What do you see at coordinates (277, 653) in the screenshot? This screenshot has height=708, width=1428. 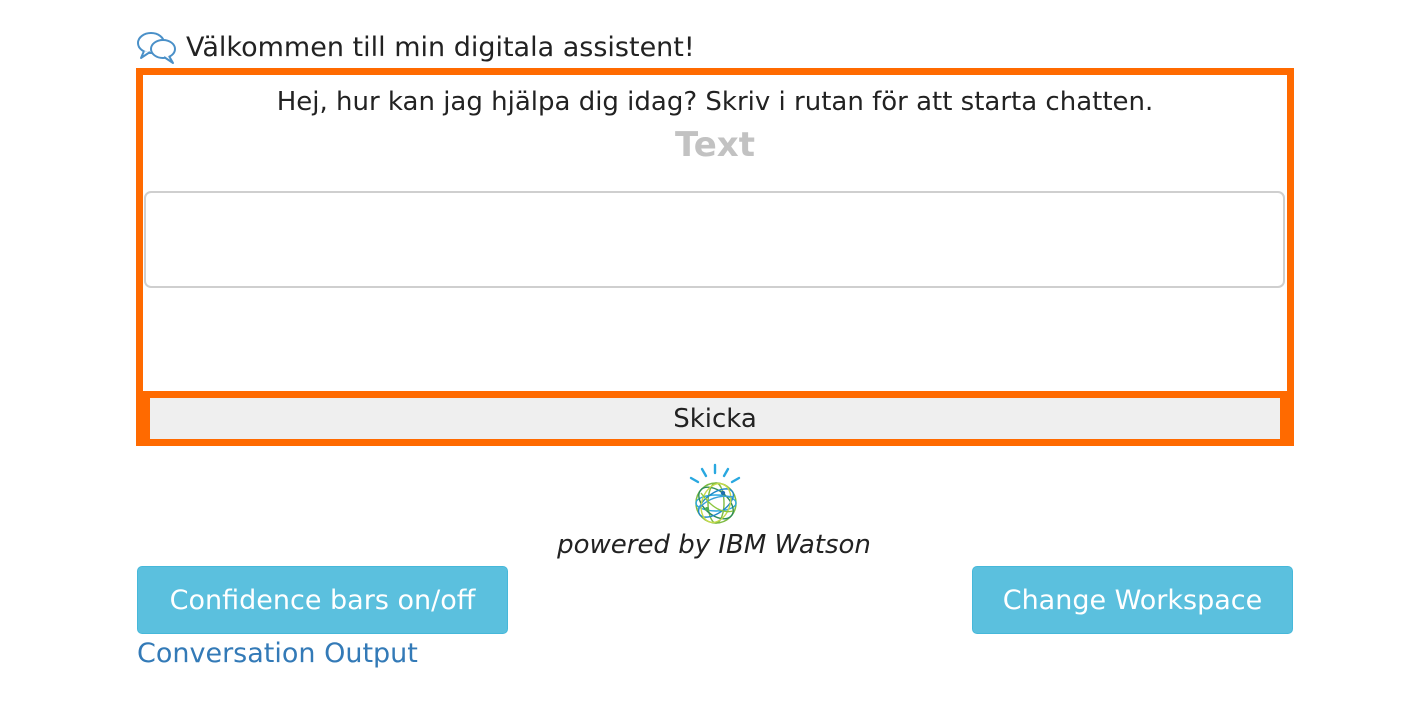 I see `conversation-output-link: Conversation Output` at bounding box center [277, 653].